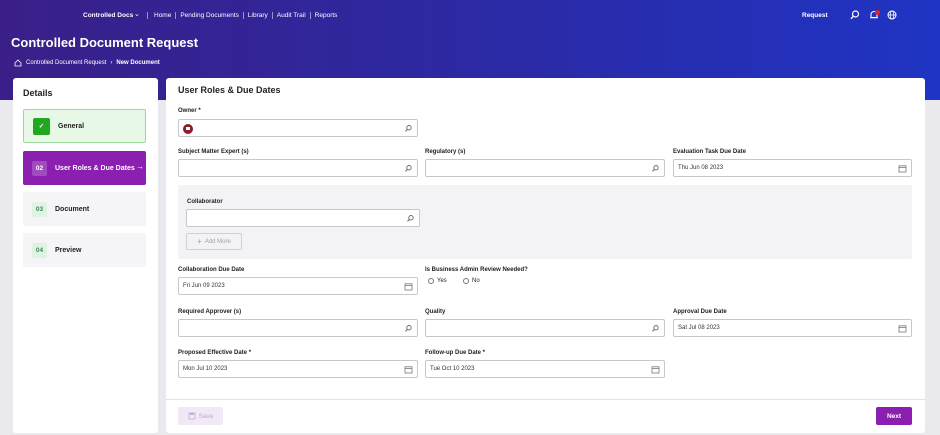 The width and height of the screenshot is (940, 435). I want to click on avatar, so click(188, 129).